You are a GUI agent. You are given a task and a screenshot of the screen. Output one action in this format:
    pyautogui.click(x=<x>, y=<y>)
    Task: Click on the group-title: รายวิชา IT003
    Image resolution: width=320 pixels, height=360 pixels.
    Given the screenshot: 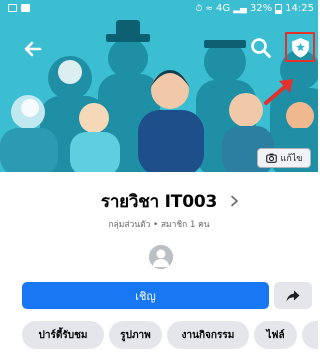 What is the action you would take?
    pyautogui.click(x=159, y=202)
    